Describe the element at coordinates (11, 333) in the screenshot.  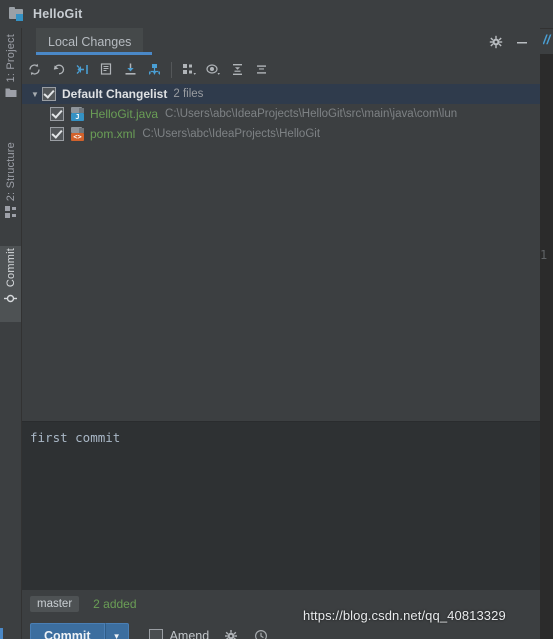
I see `left-tool-window-bar: 1: Project 2: Structure Commit` at that location.